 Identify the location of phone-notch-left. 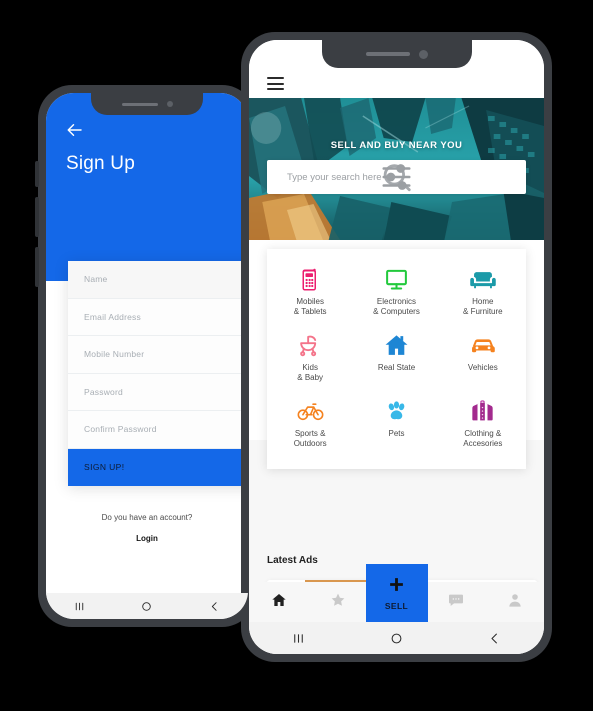
(147, 104).